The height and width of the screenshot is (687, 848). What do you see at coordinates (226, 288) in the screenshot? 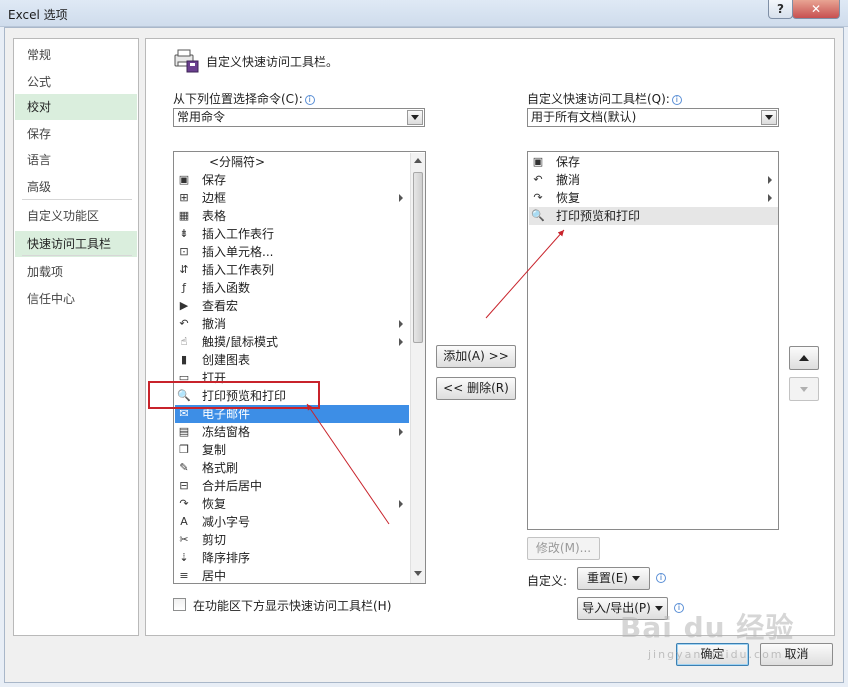
I see `list-item-label: 插入函数` at bounding box center [226, 288].